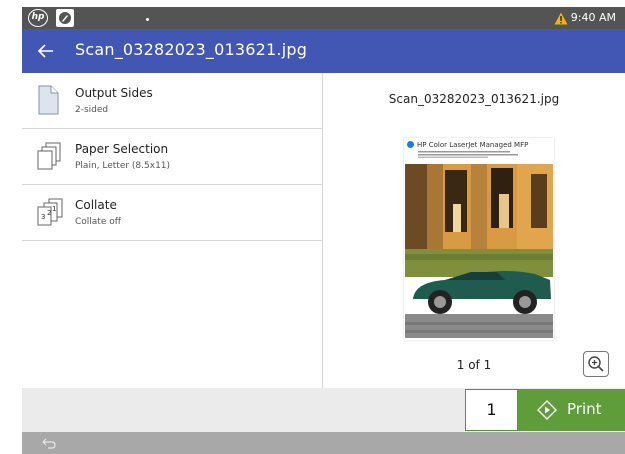 The image size is (625, 454). I want to click on preview-filename: Scan_03282023_013621.jpg, so click(474, 99).